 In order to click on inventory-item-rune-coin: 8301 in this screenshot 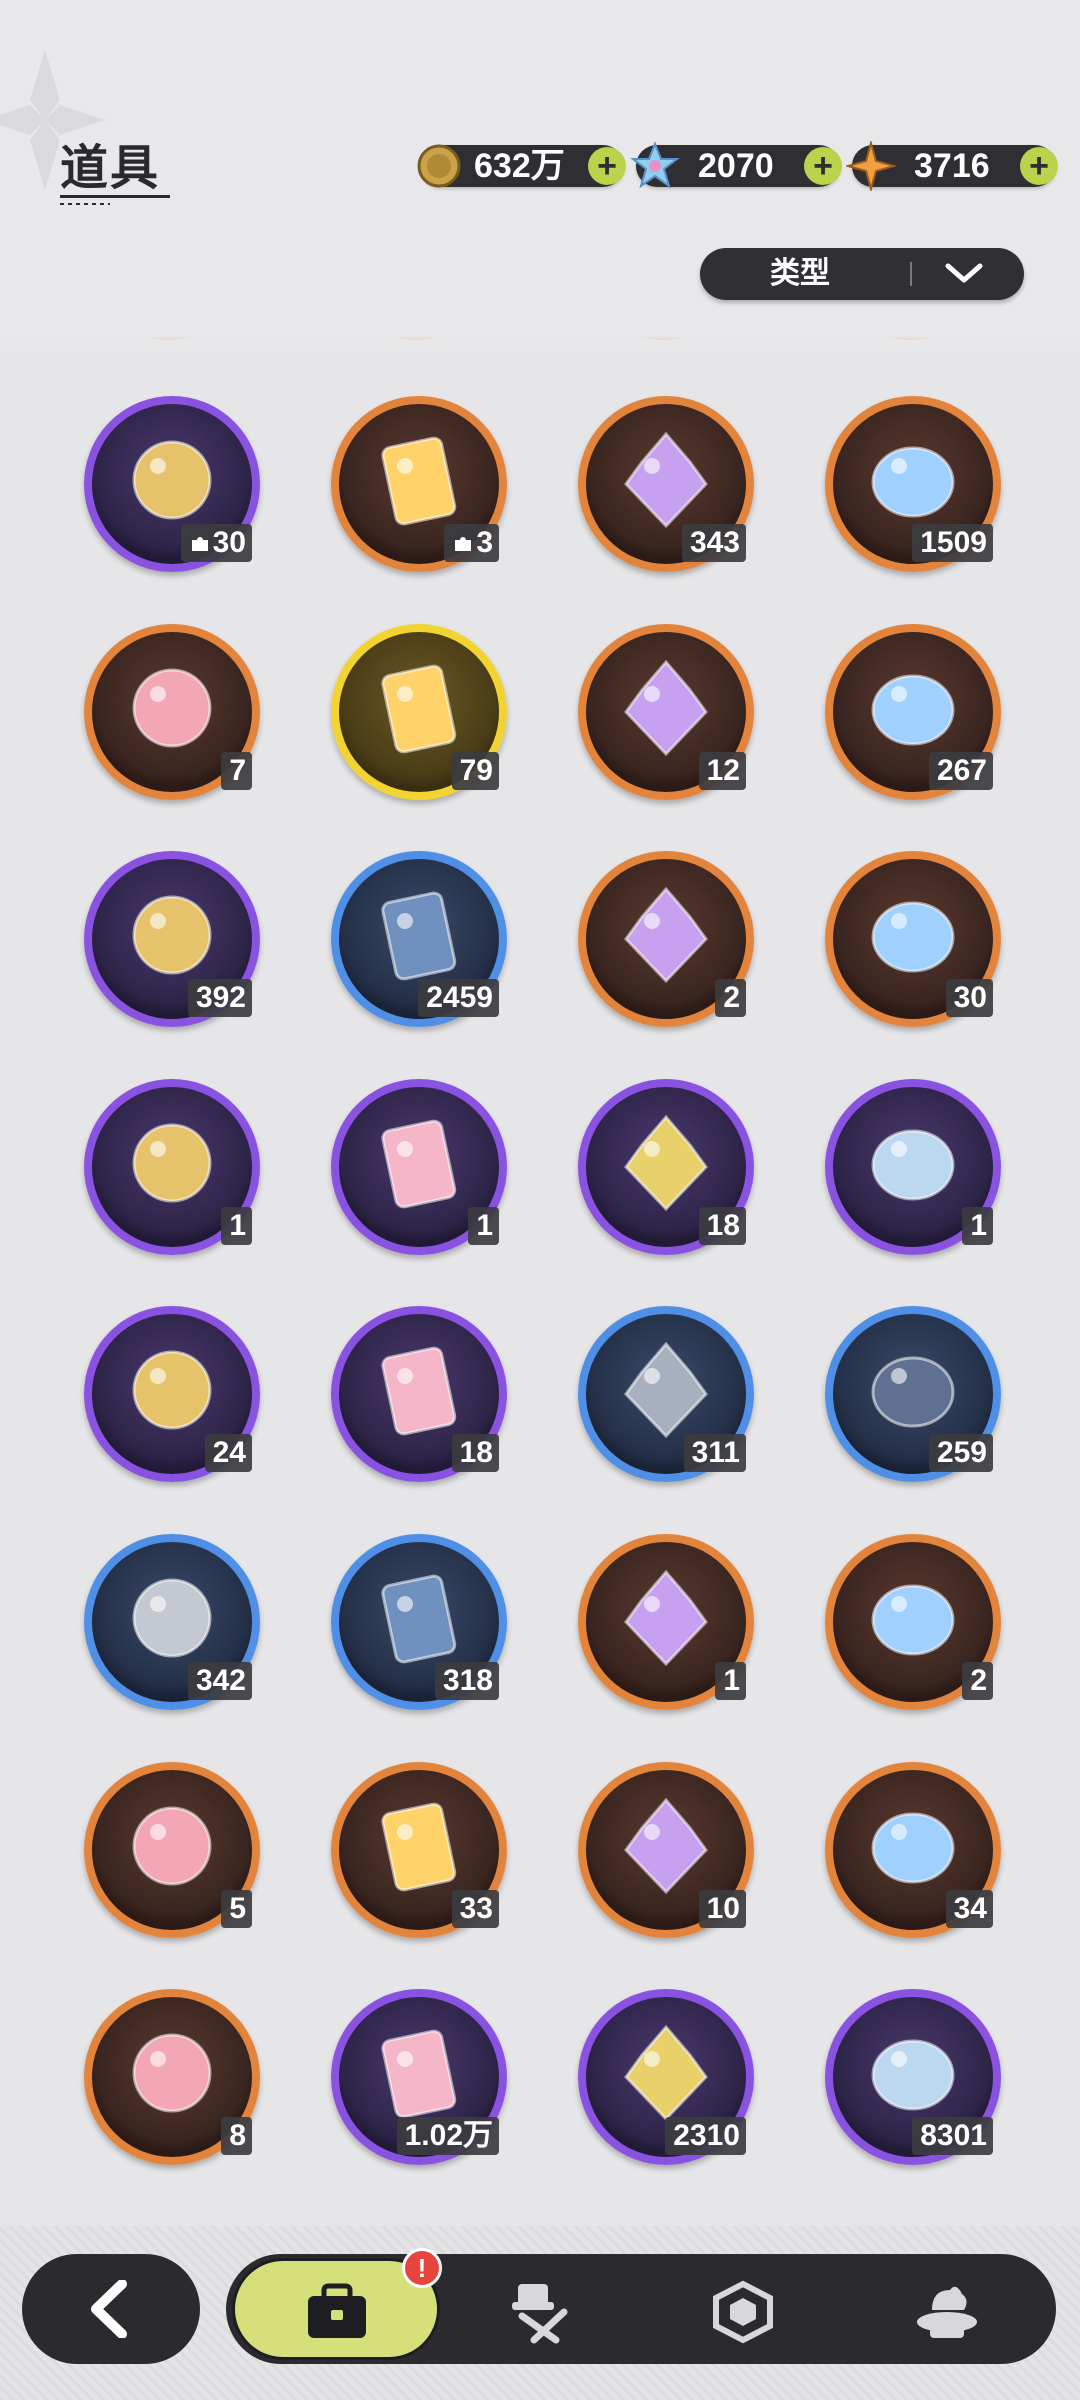, I will do `click(913, 2077)`.